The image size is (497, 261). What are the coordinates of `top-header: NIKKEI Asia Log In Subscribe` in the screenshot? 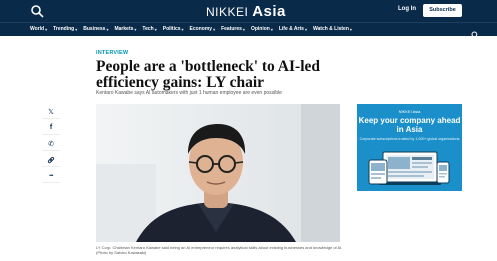 It's located at (248, 11).